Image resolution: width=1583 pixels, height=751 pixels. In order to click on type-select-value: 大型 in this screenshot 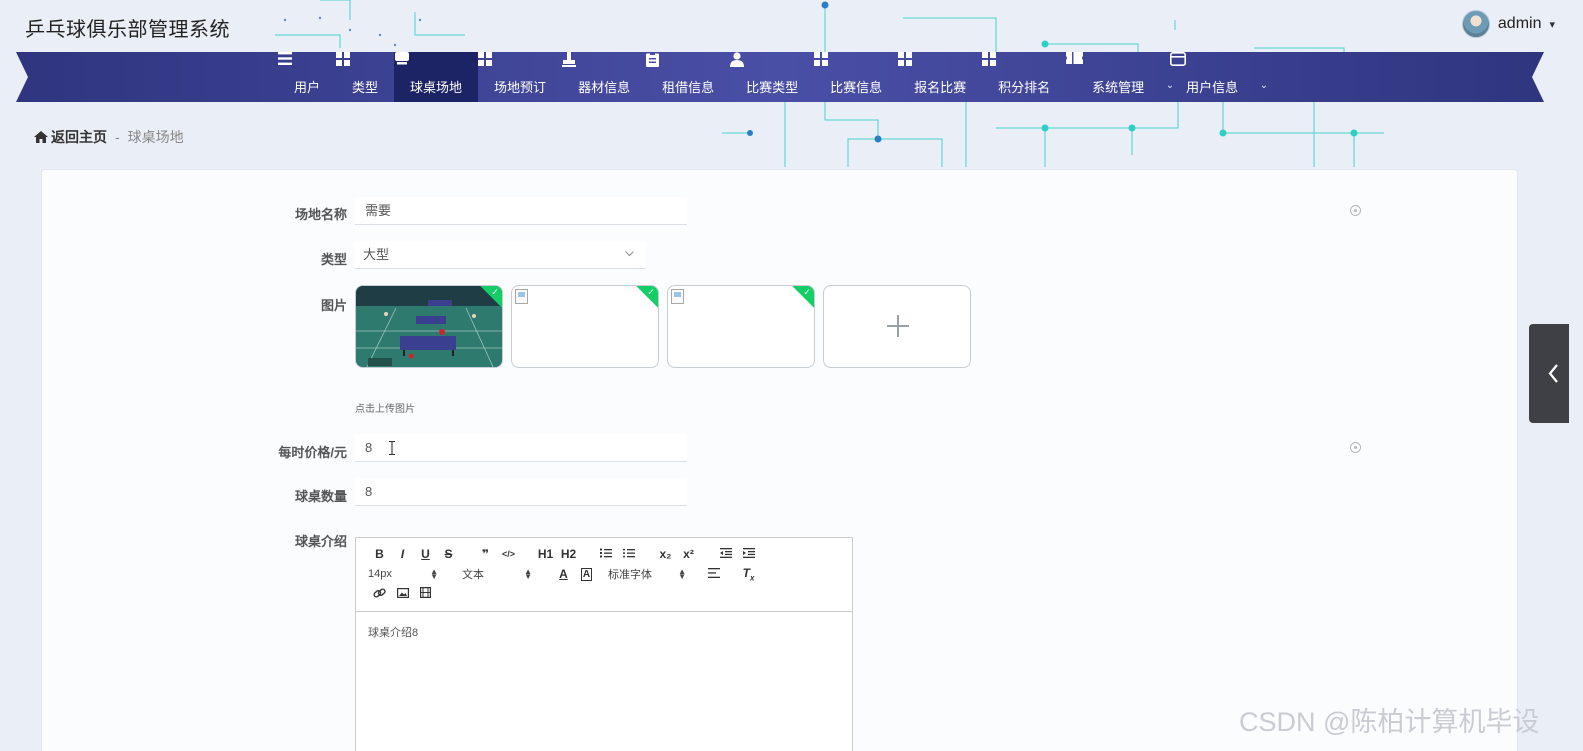, I will do `click(376, 254)`.